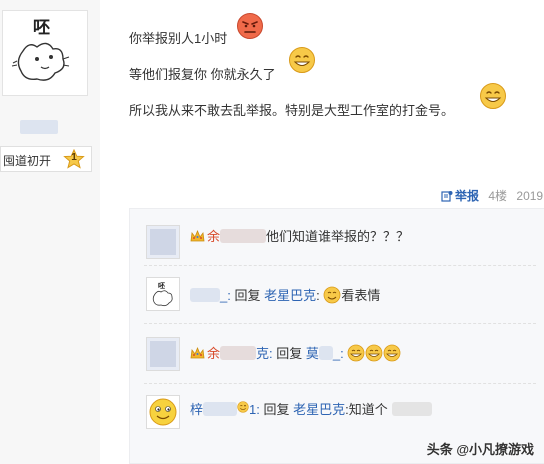  What do you see at coordinates (292, 110) in the screenshot?
I see `post-line-3: 所以我从来不敢去乱举报。特别是大型工作室的打金号。` at bounding box center [292, 110].